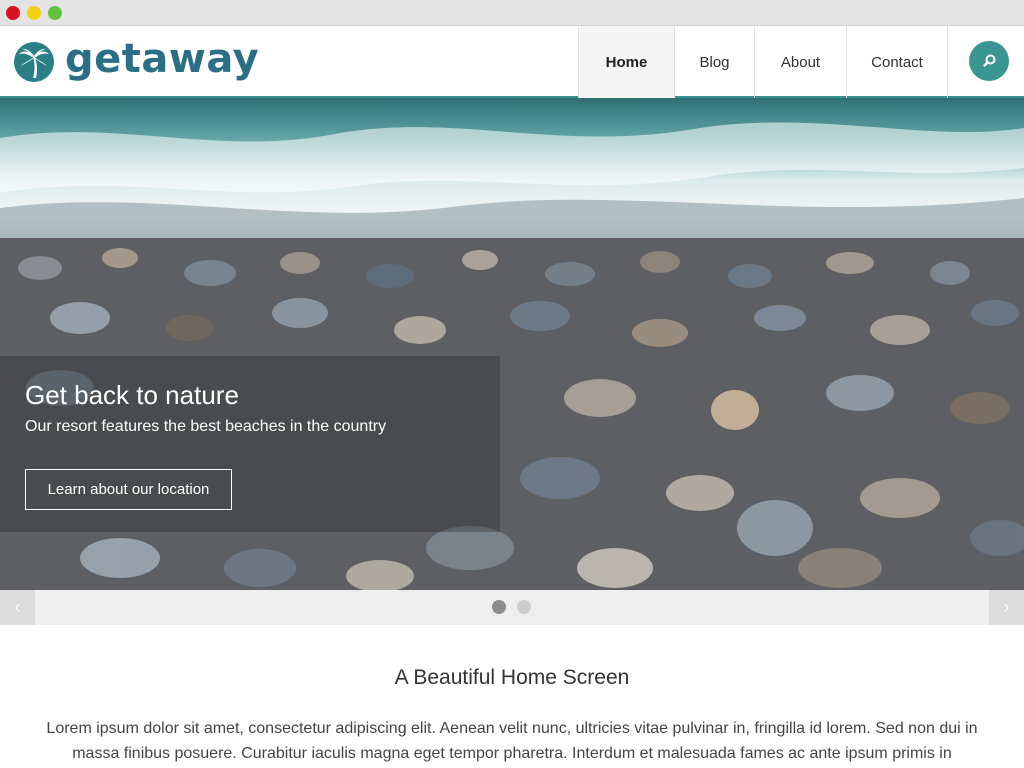  I want to click on site-logo: getaway, so click(137, 60).